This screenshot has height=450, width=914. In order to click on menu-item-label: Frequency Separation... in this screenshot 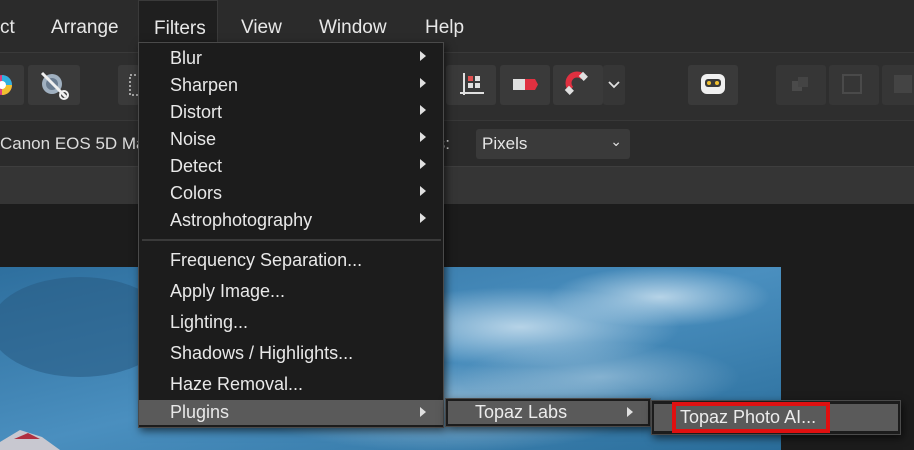, I will do `click(266, 260)`.